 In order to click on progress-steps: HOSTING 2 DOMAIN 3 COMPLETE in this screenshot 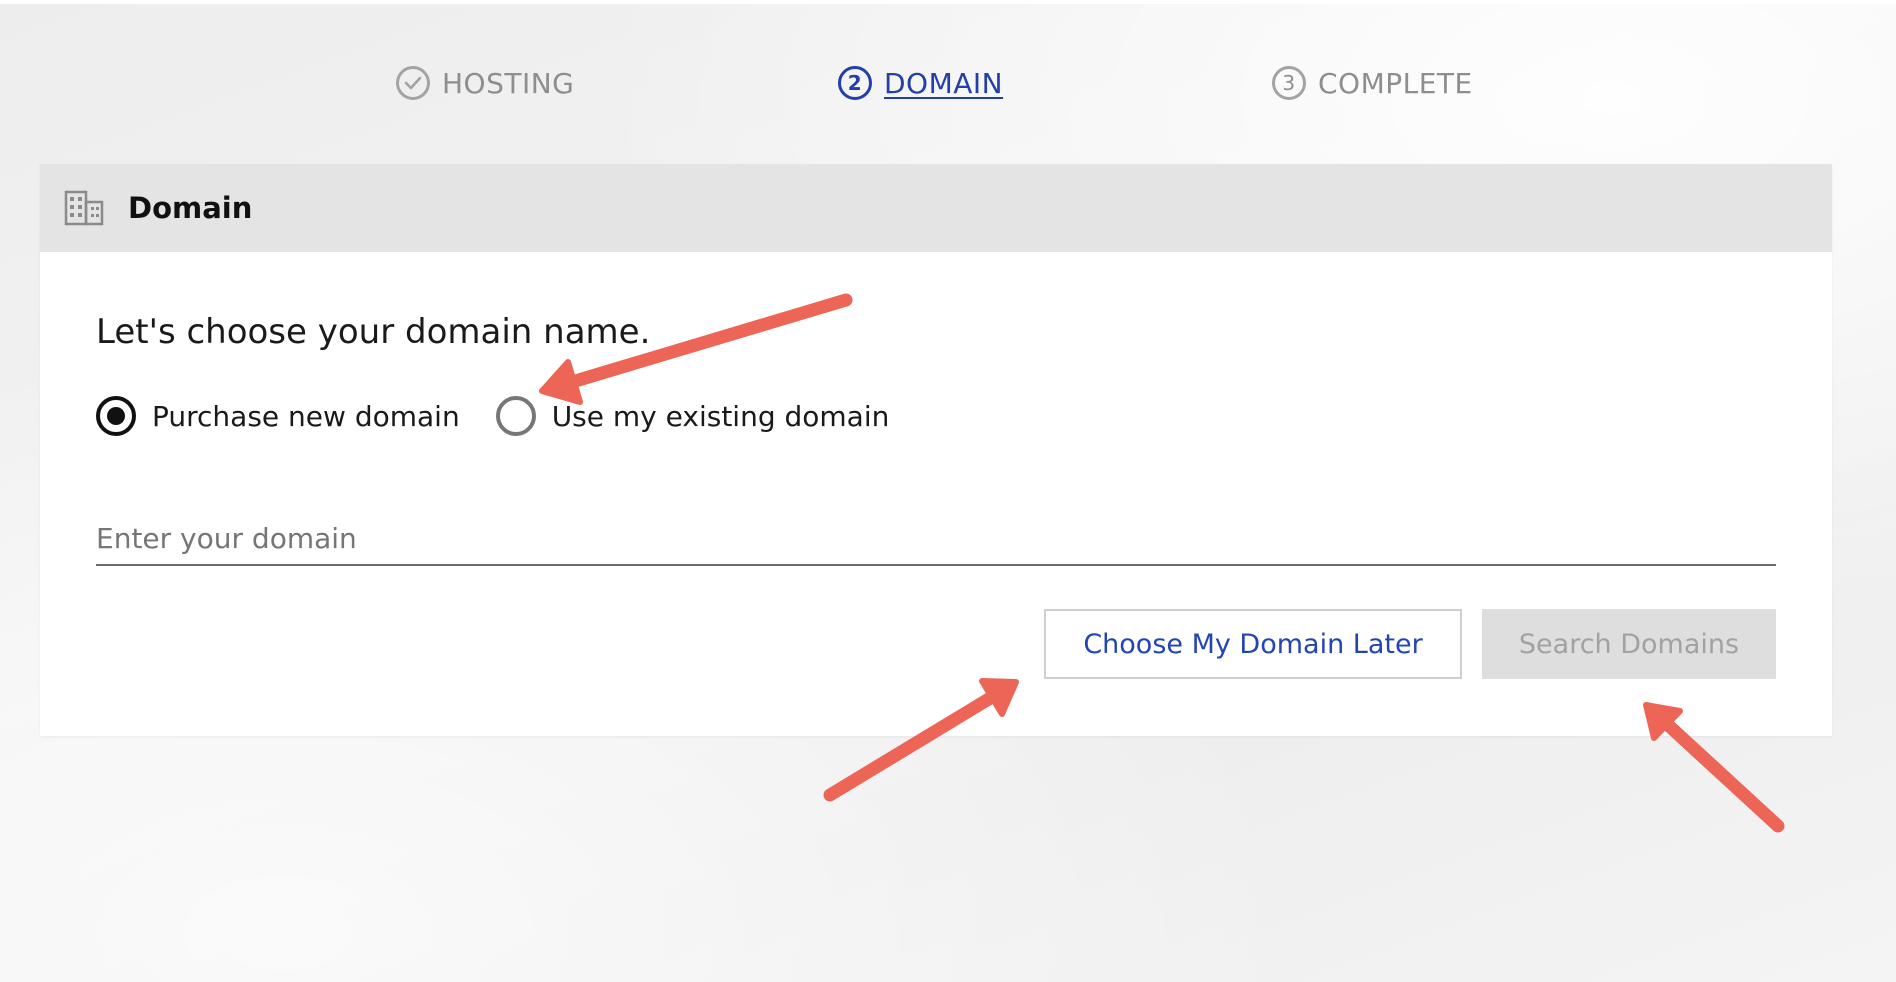, I will do `click(948, 83)`.